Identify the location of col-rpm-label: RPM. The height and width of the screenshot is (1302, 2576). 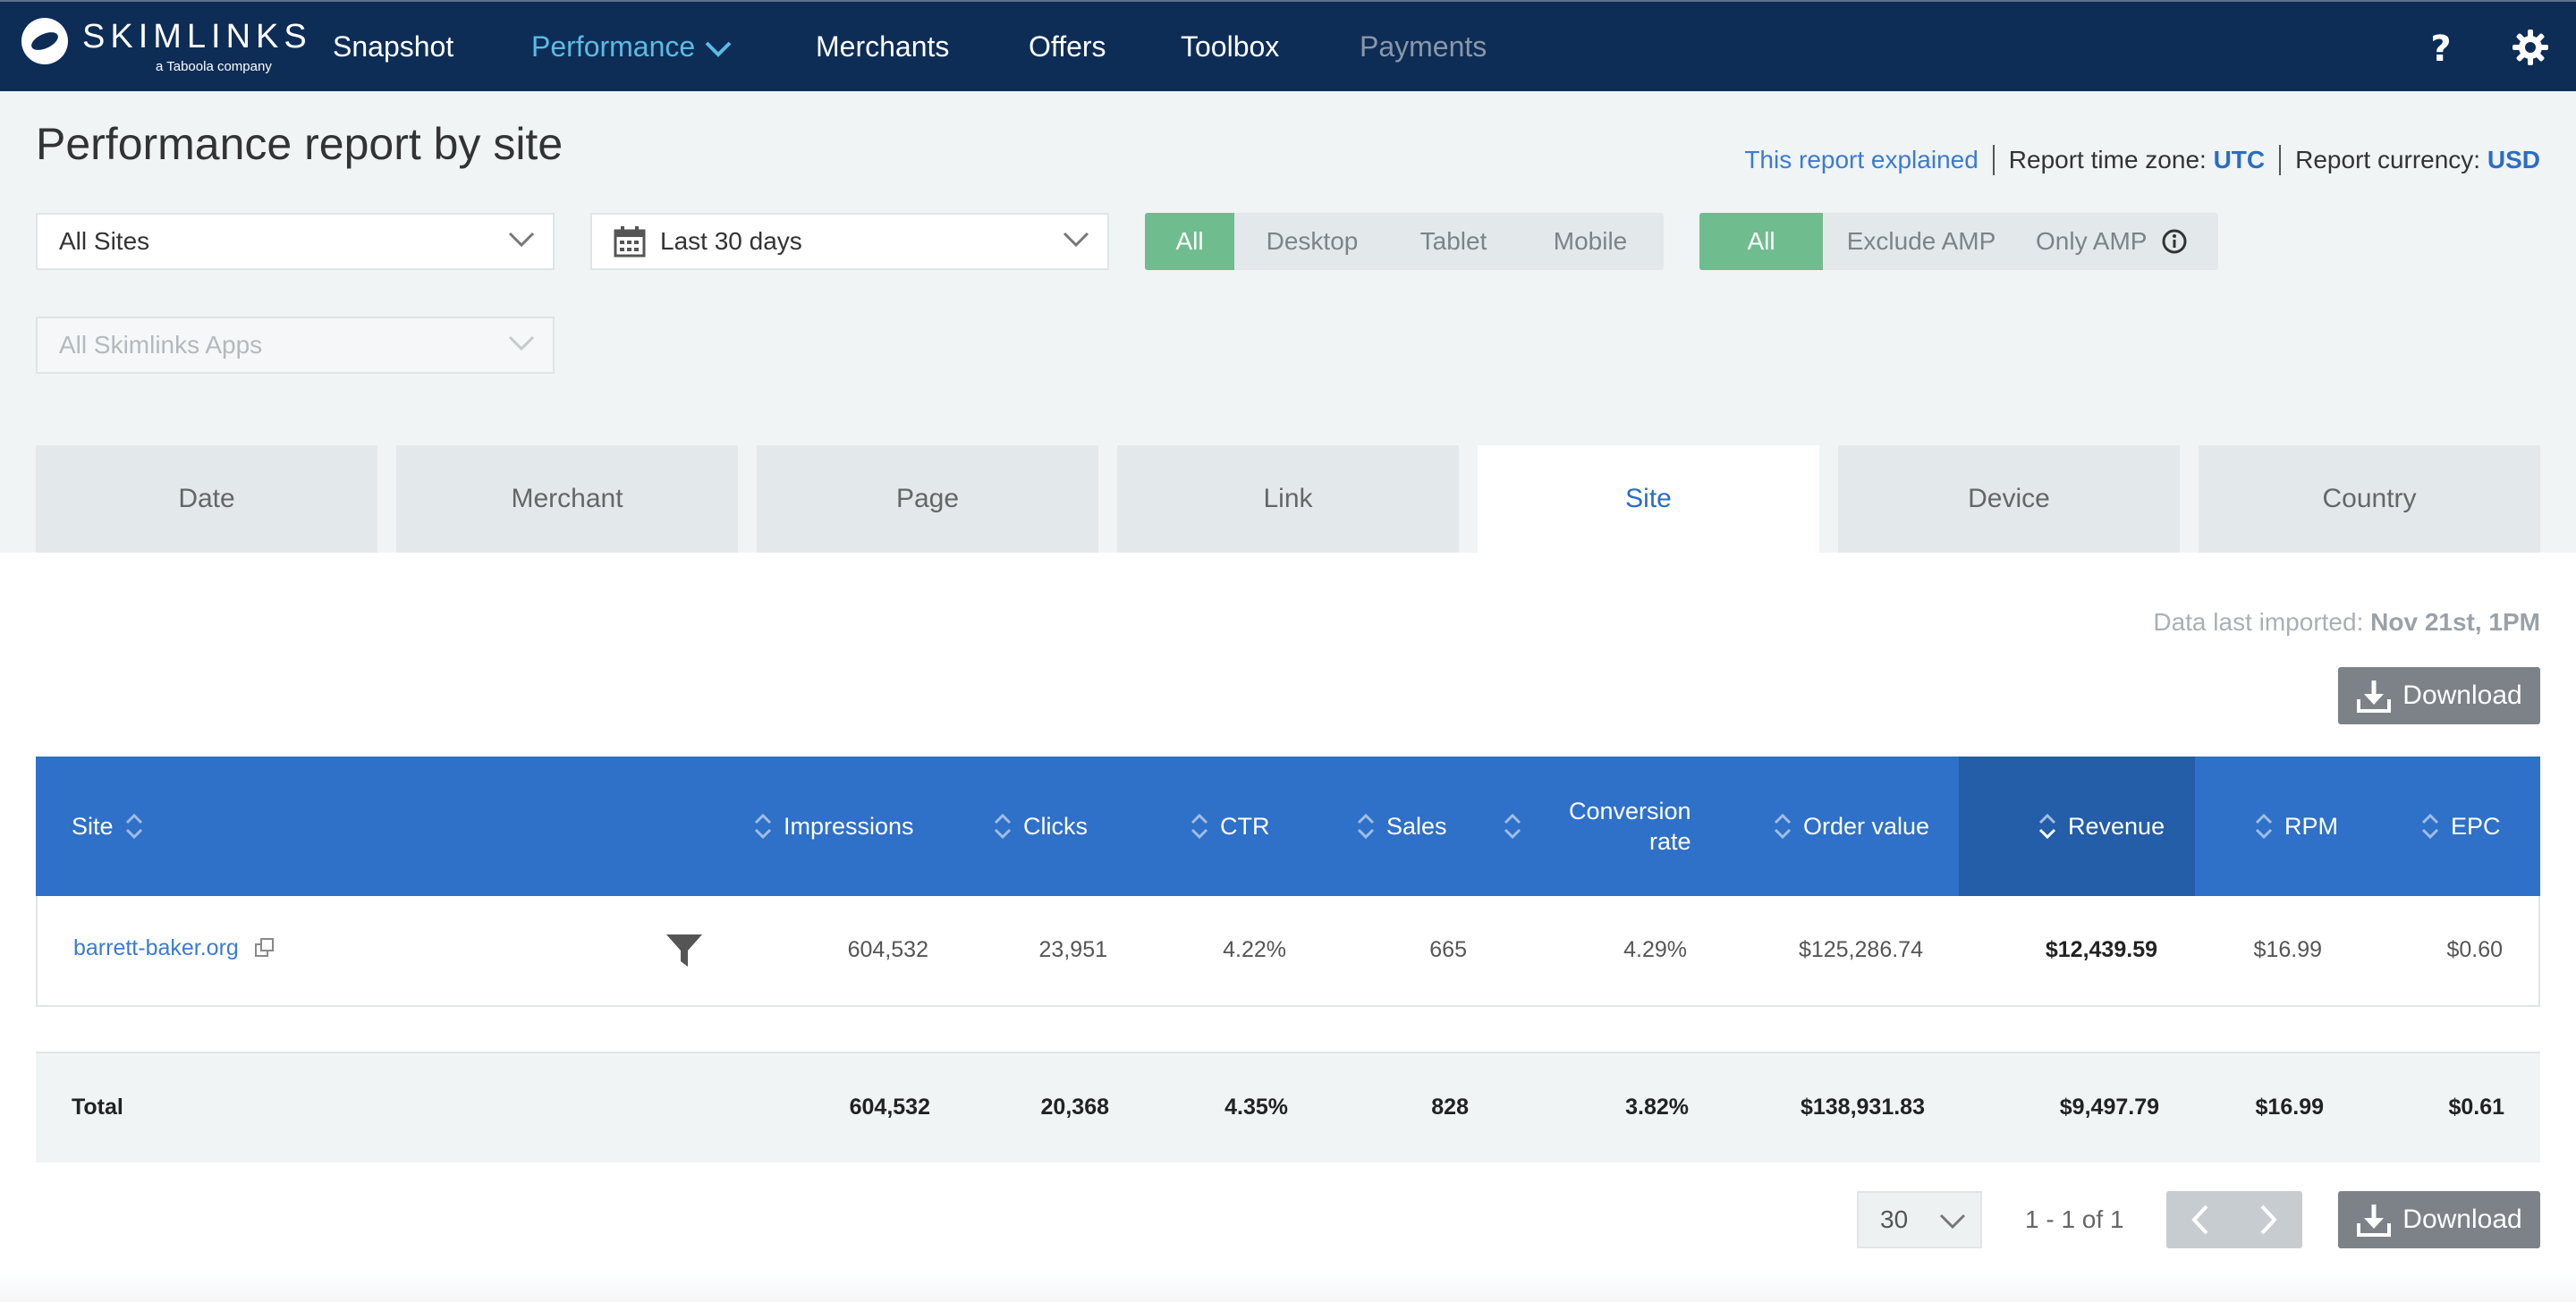
(2311, 826).